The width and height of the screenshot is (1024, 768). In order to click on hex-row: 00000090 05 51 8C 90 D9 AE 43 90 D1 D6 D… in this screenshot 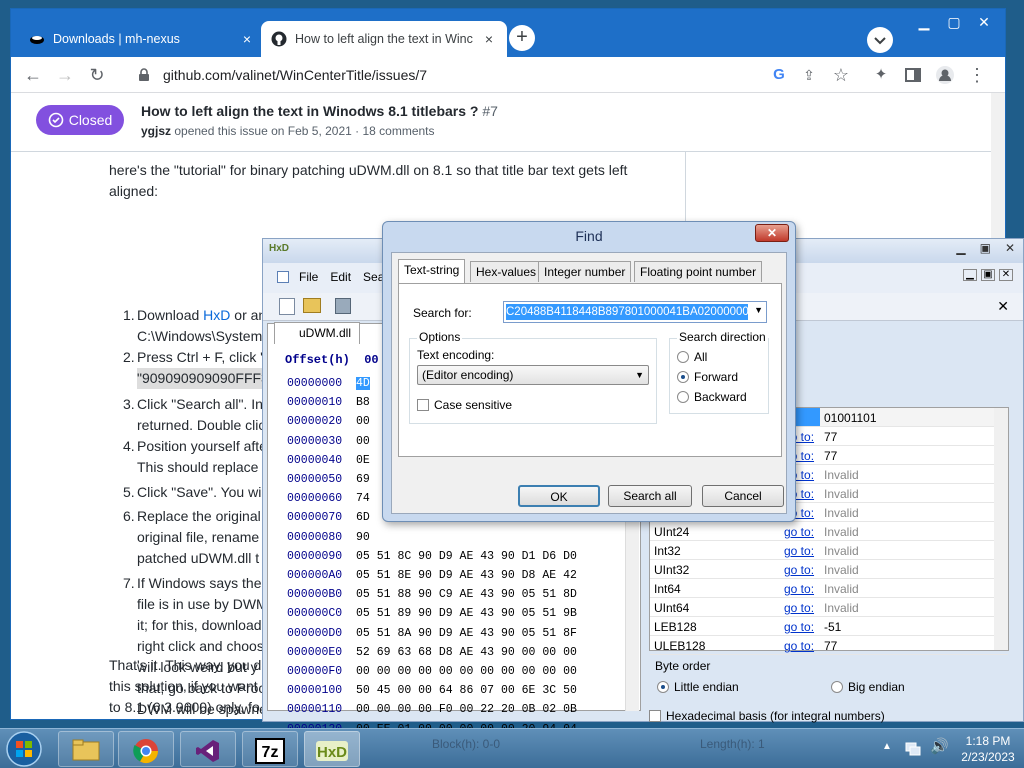, I will do `click(432, 556)`.